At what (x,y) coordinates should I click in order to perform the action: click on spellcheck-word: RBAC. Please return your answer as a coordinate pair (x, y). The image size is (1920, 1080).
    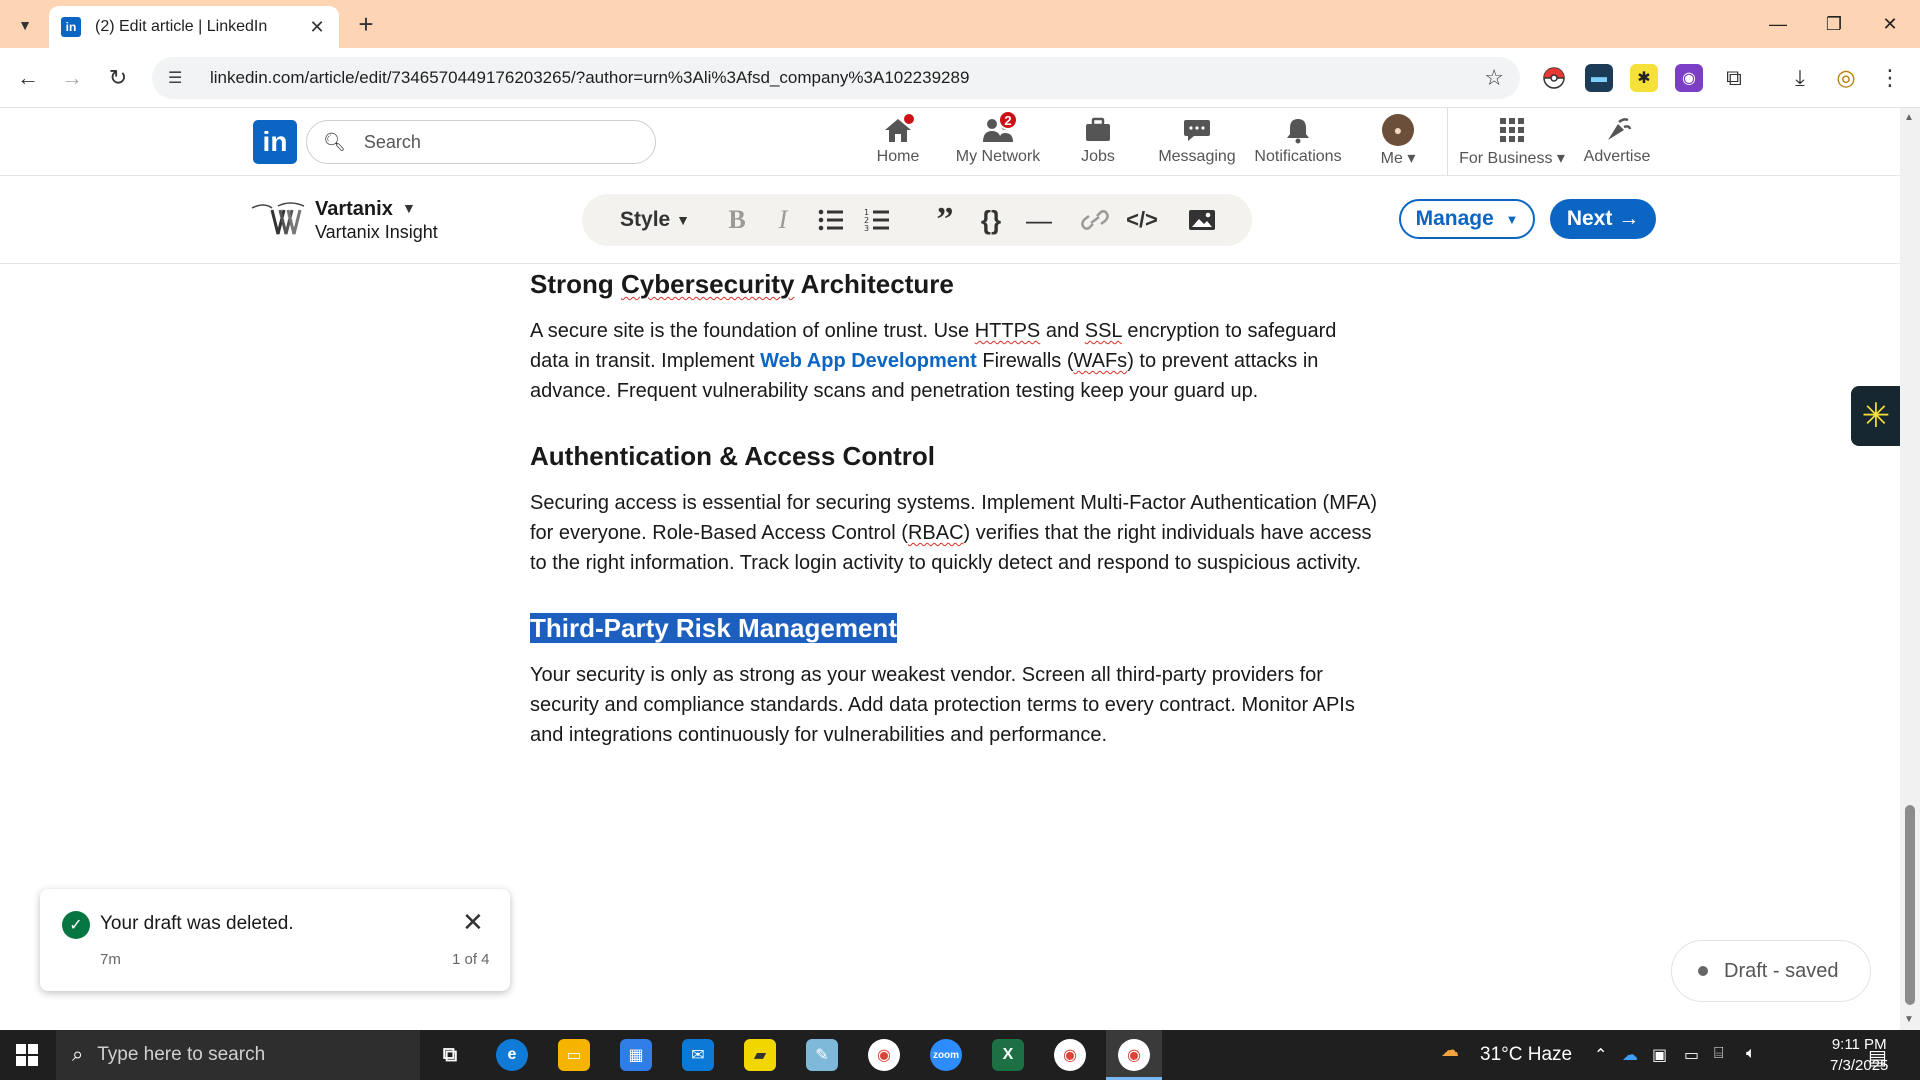
    Looking at the image, I should click on (936, 533).